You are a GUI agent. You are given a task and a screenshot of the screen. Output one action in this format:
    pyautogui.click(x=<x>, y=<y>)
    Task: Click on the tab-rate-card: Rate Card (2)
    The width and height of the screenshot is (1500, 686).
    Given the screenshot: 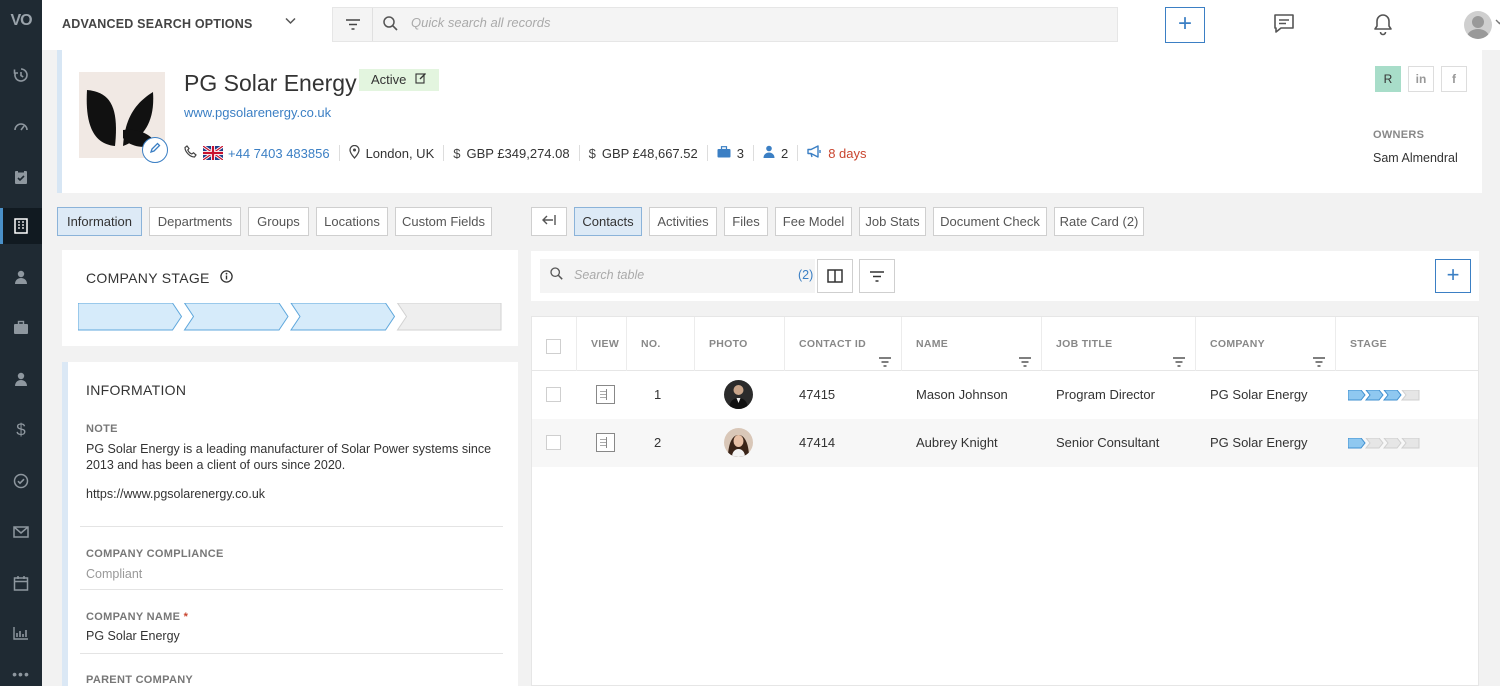 What is the action you would take?
    pyautogui.click(x=1099, y=221)
    